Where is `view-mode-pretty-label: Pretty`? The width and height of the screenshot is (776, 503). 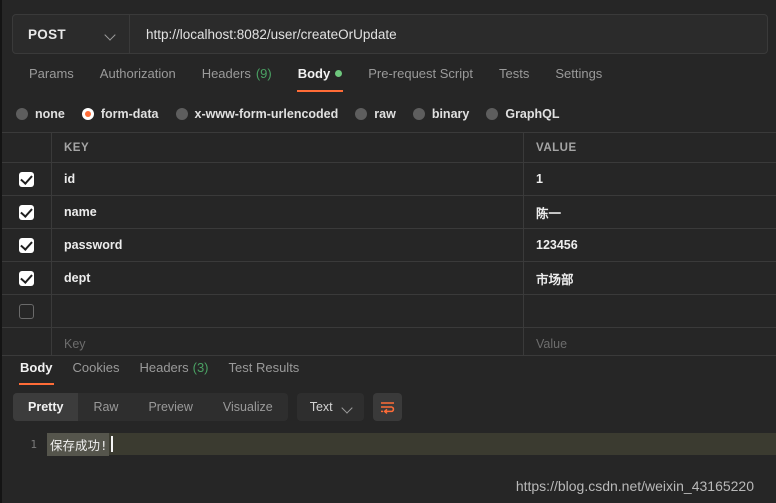 view-mode-pretty-label: Pretty is located at coordinates (46, 407).